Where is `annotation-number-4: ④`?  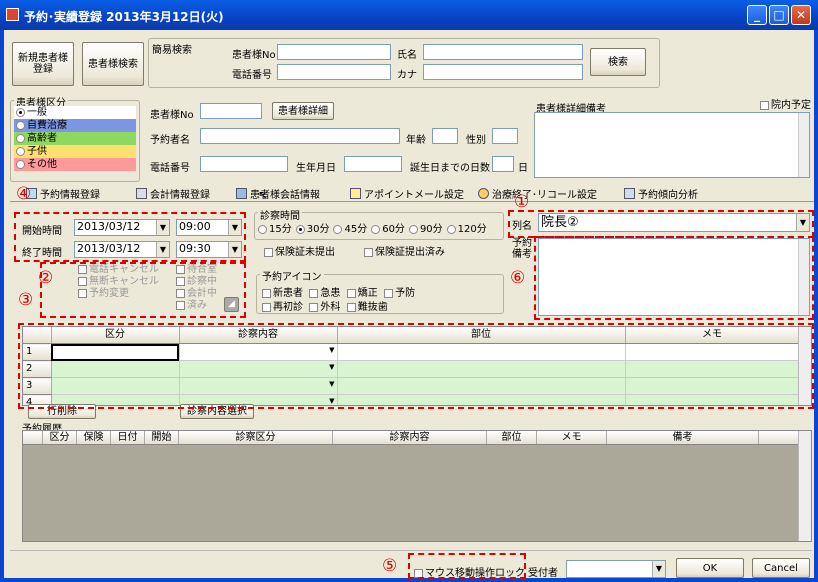 annotation-number-4: ④ is located at coordinates (24, 194).